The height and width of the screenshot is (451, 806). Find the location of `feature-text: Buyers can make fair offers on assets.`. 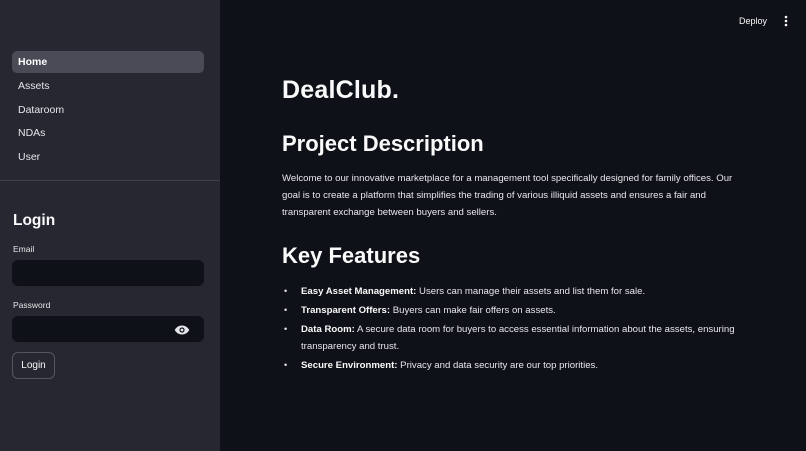

feature-text: Buyers can make fair offers on assets. is located at coordinates (473, 310).